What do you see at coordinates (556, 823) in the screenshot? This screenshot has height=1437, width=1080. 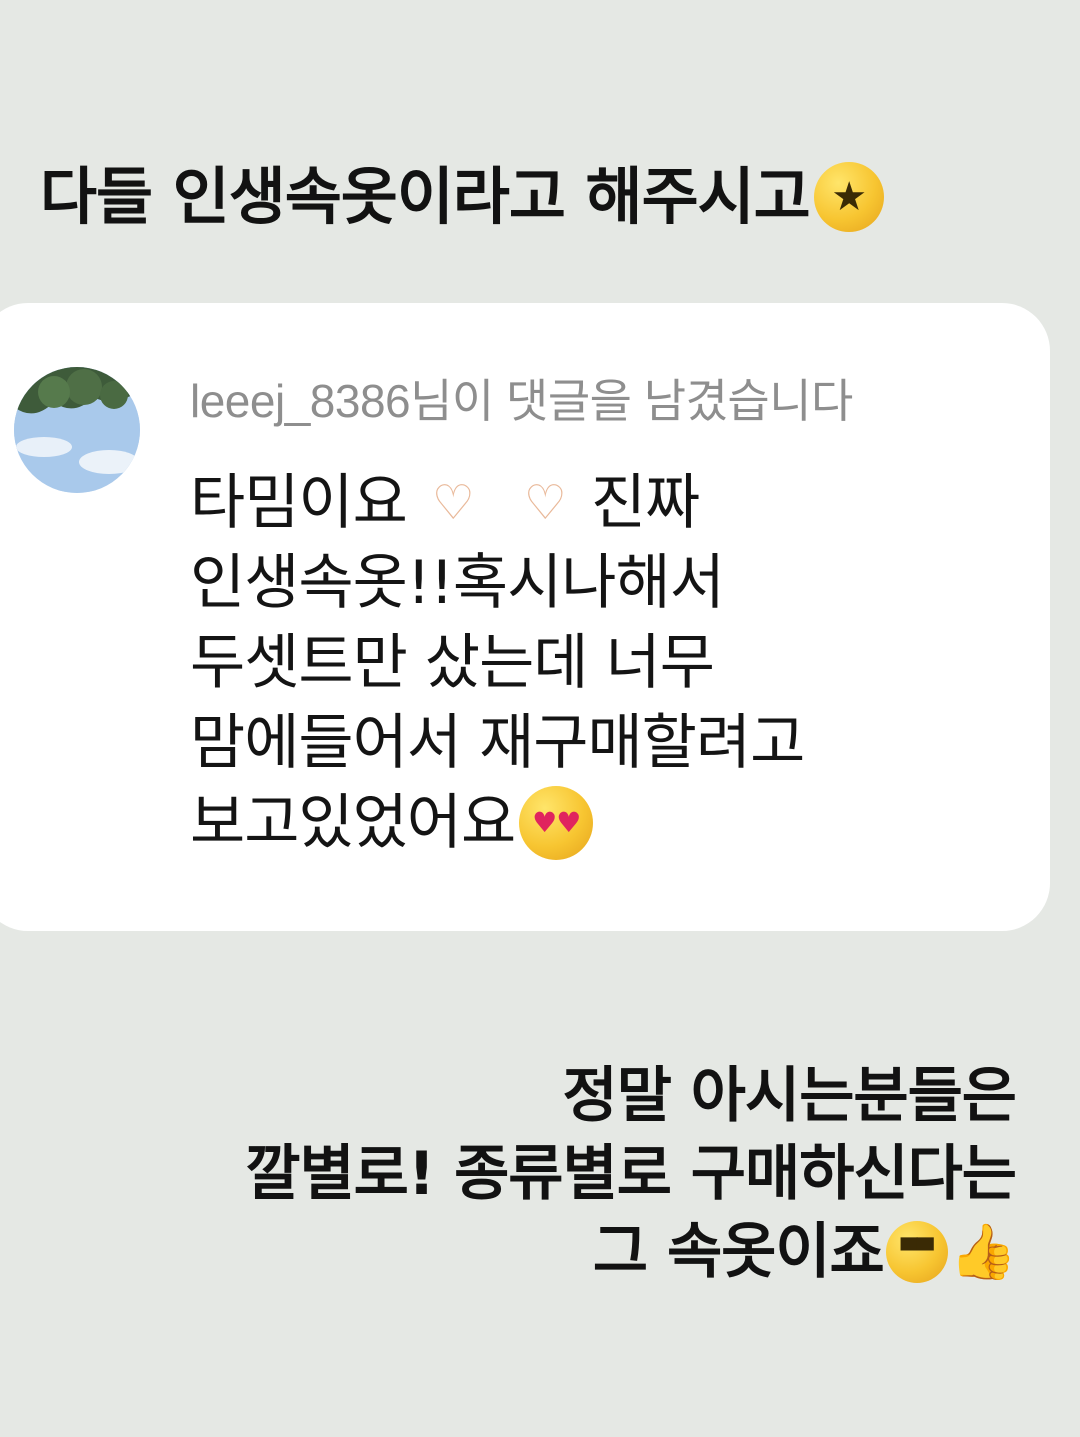 I see `heart-eyes-icon: ♥♥` at bounding box center [556, 823].